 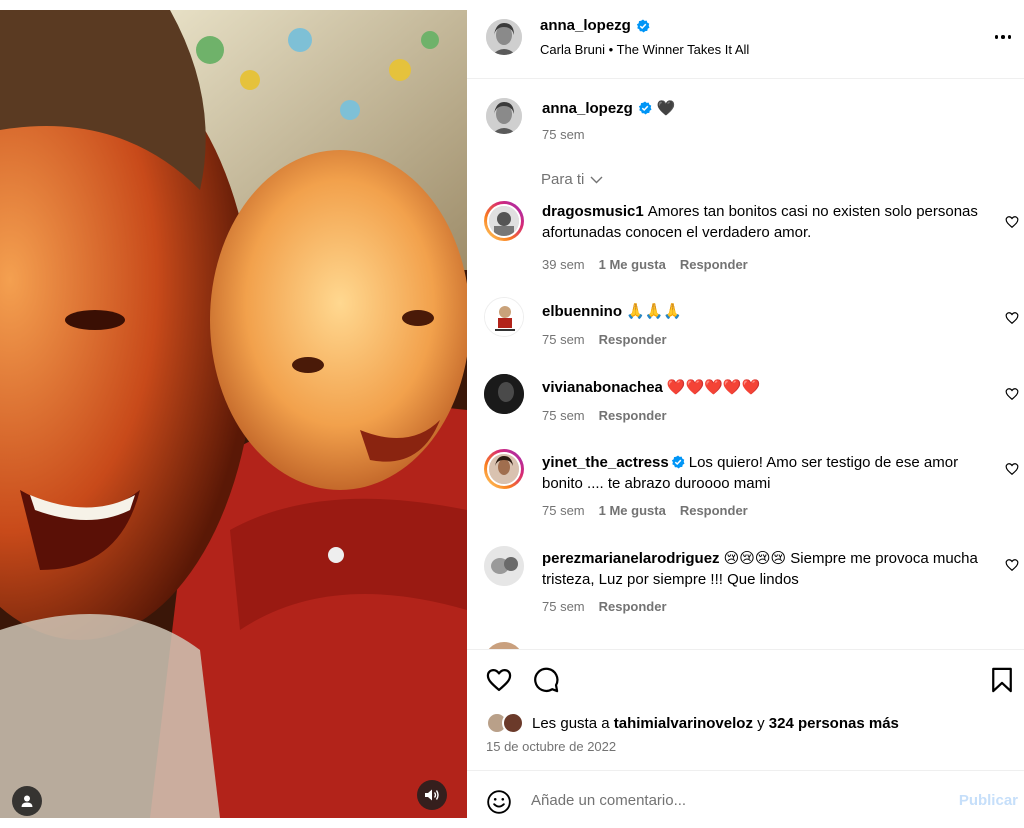 What do you see at coordinates (507, 723) in the screenshot?
I see `liker-avatars` at bounding box center [507, 723].